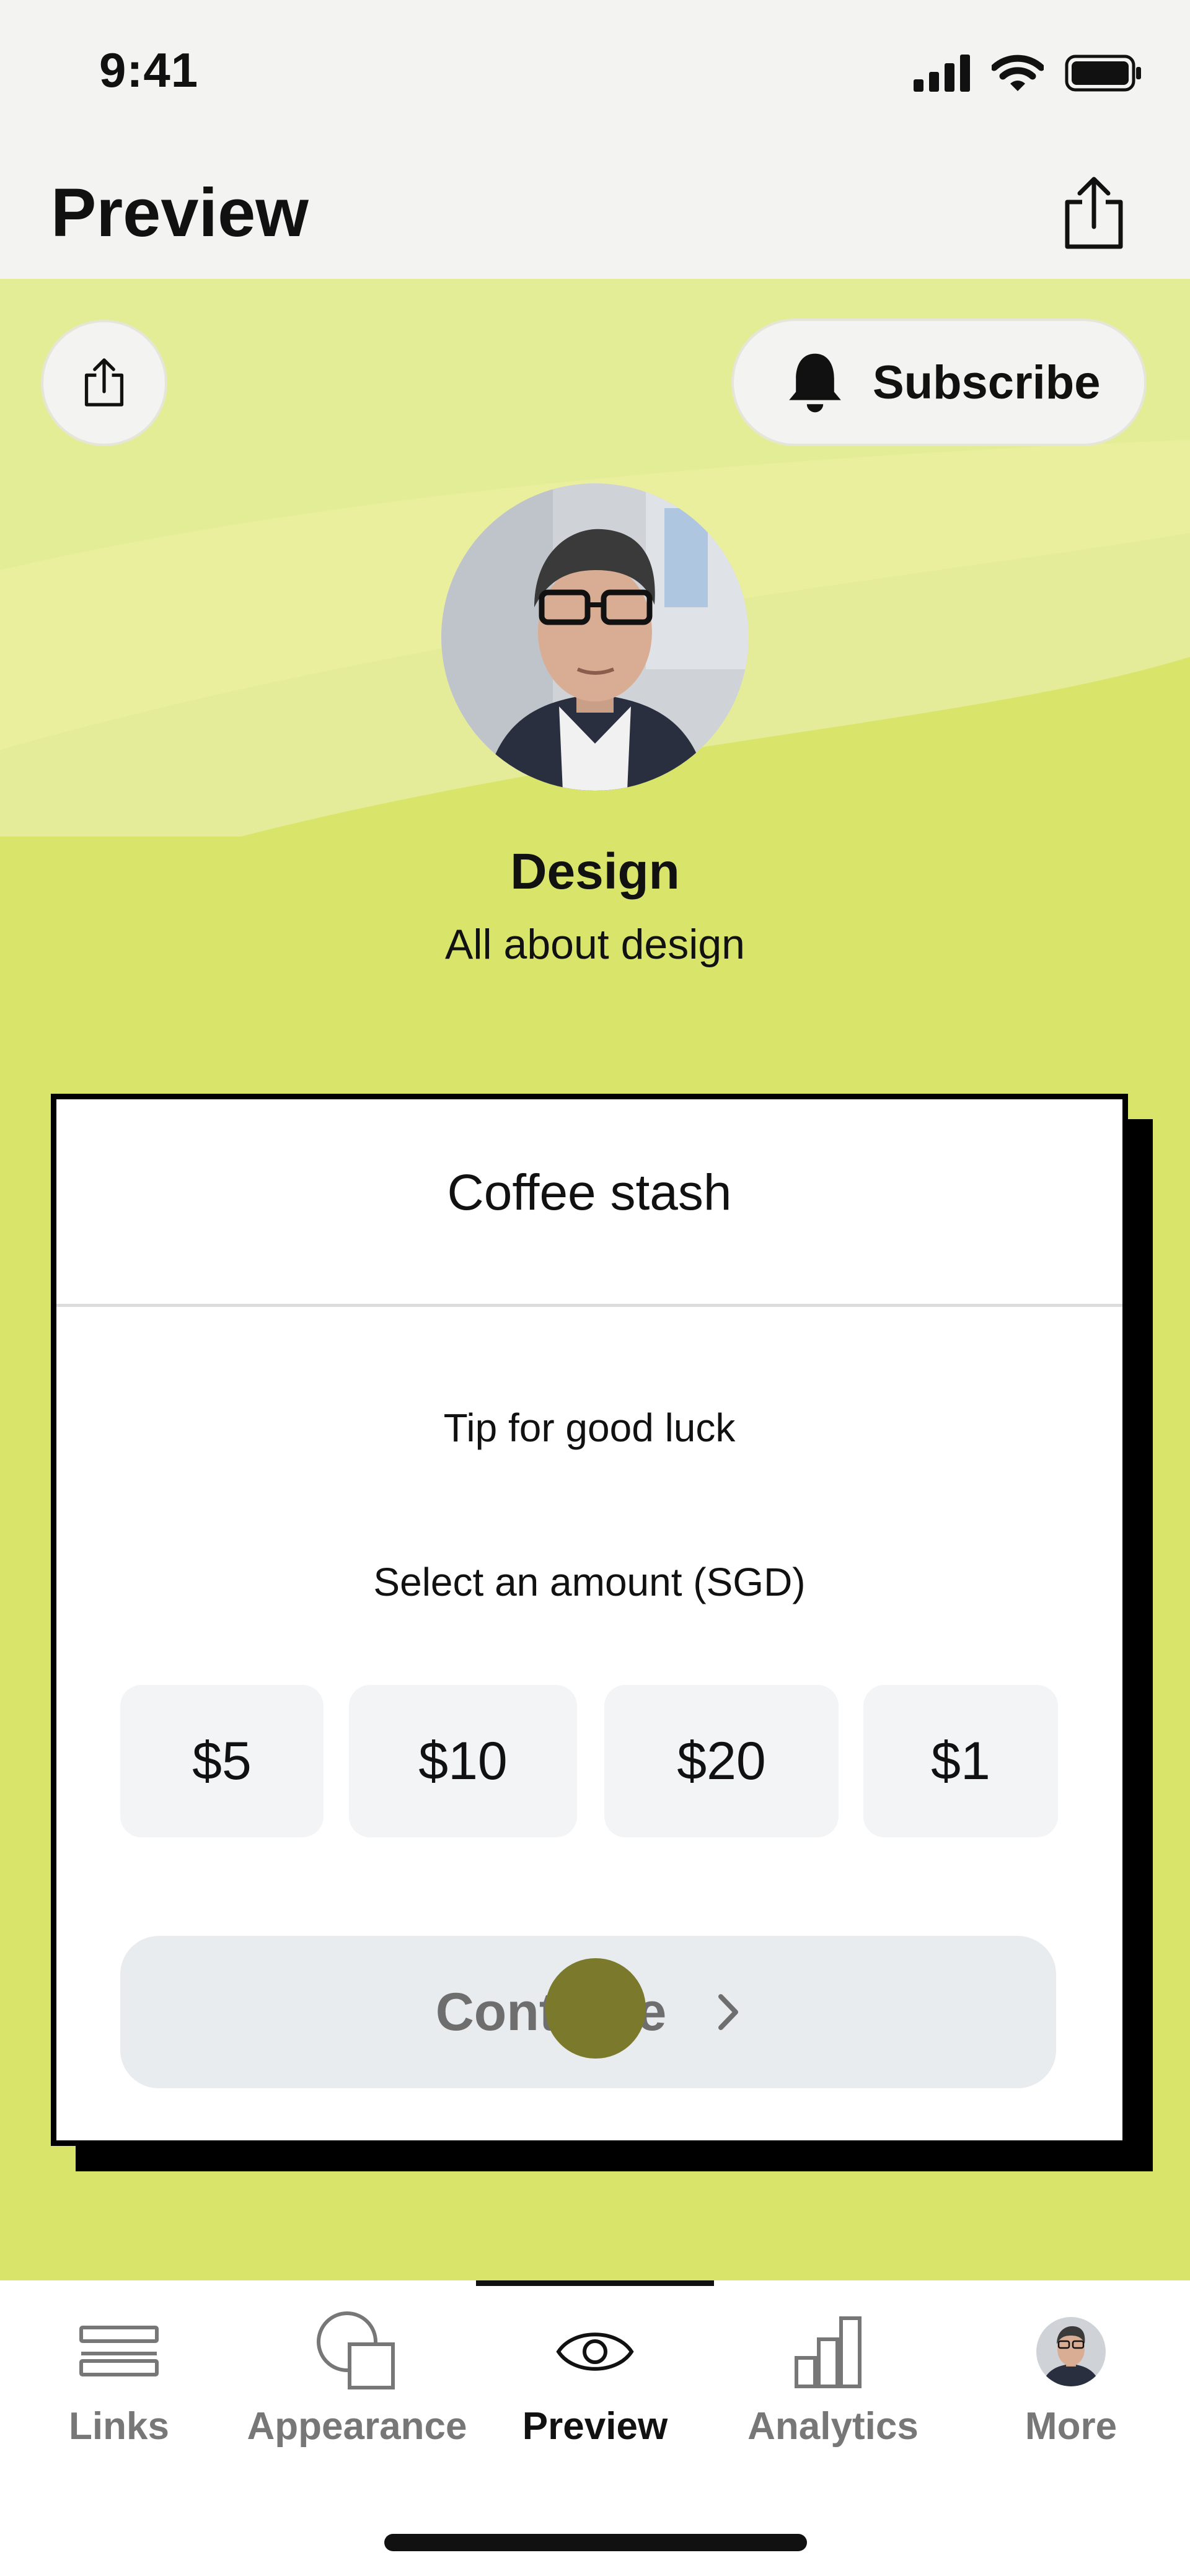 The image size is (1190, 2576). I want to click on cellular-signal-icon, so click(942, 75).